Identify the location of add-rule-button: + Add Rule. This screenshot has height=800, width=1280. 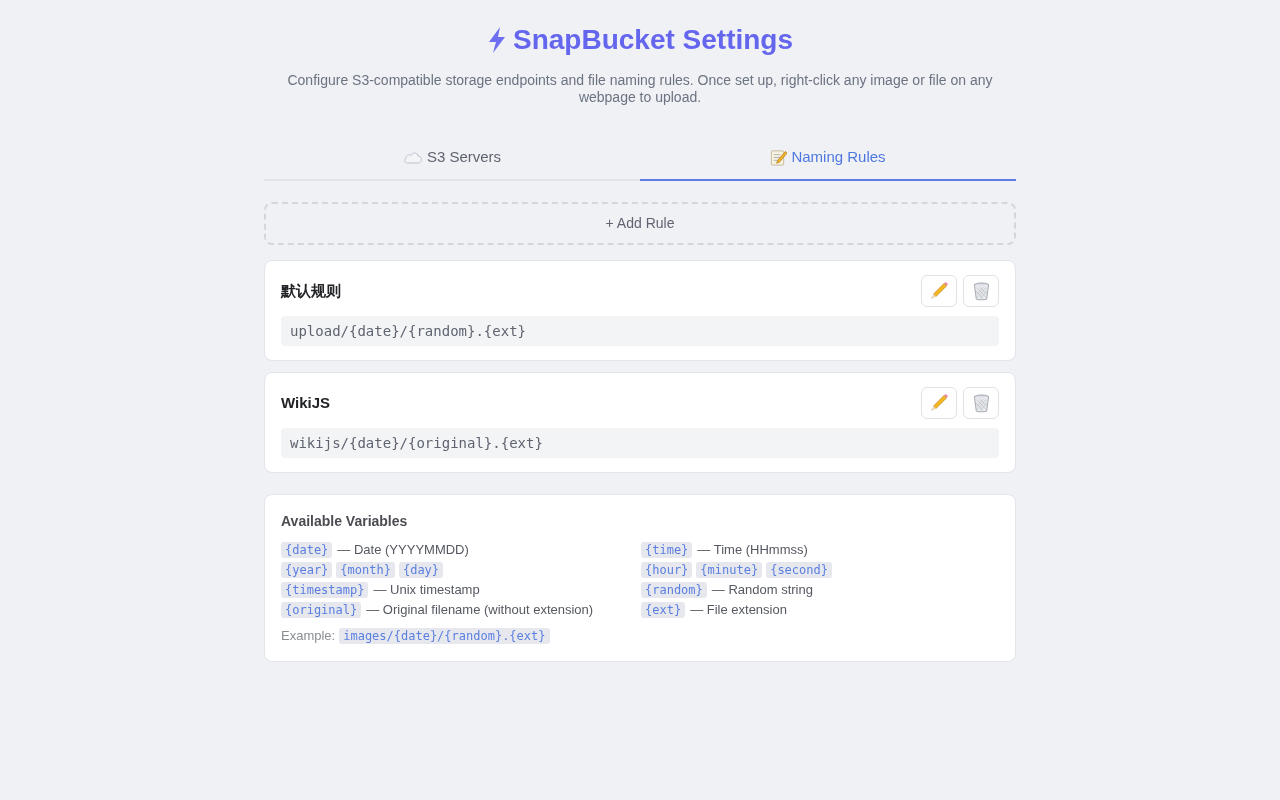
(640, 223).